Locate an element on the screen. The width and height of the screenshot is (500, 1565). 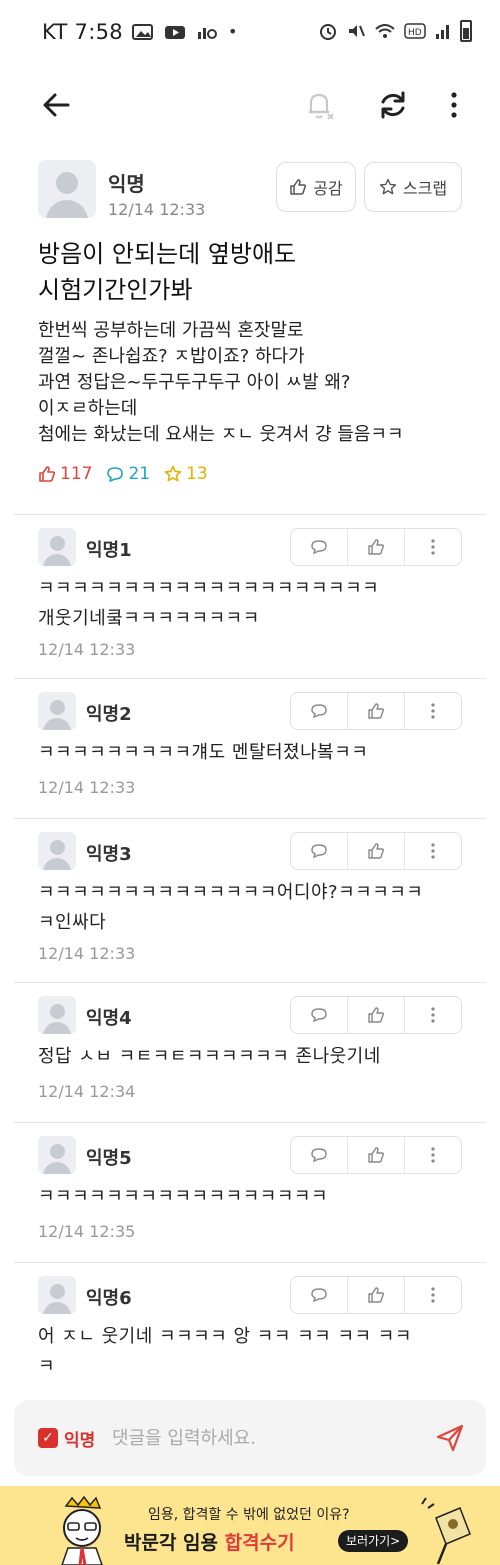
comment-input-bar: ✓ 익명 is located at coordinates (250, 1438).